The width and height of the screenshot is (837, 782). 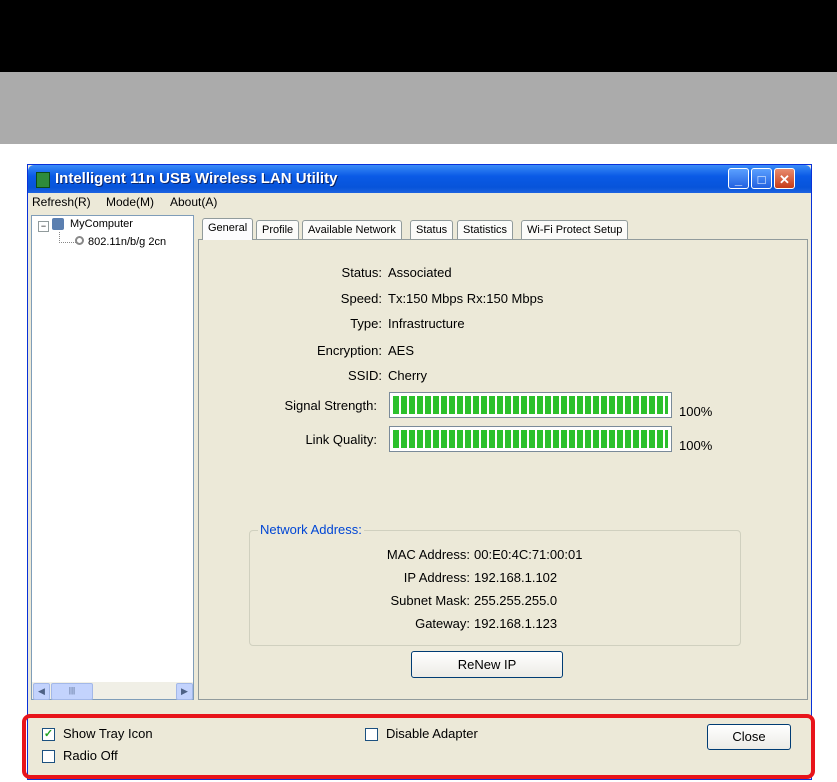 I want to click on tab-available-network: Available Network, so click(x=352, y=229).